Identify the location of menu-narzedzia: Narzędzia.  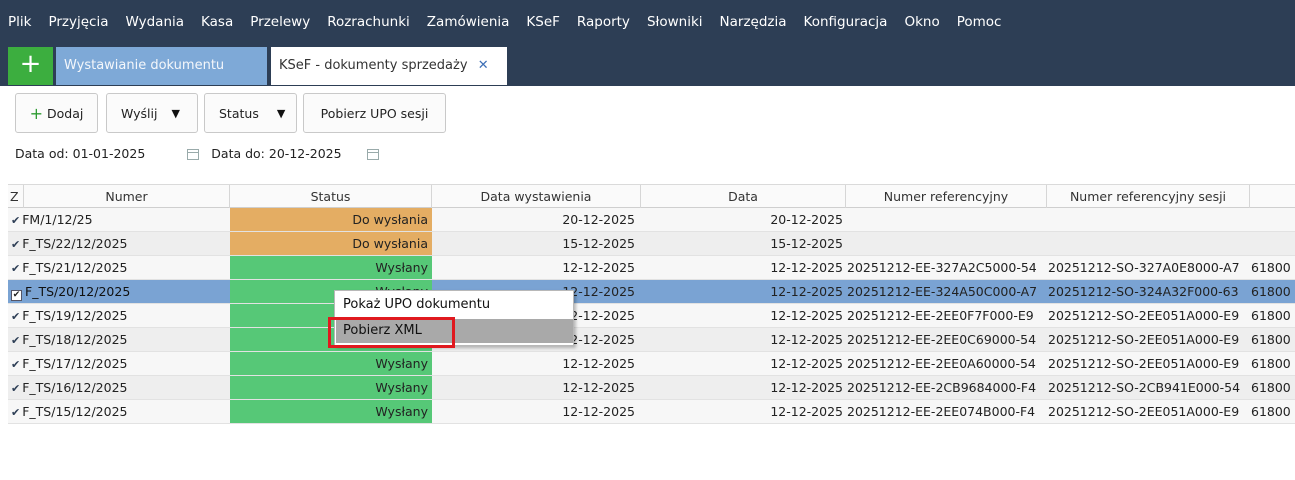
(753, 22).